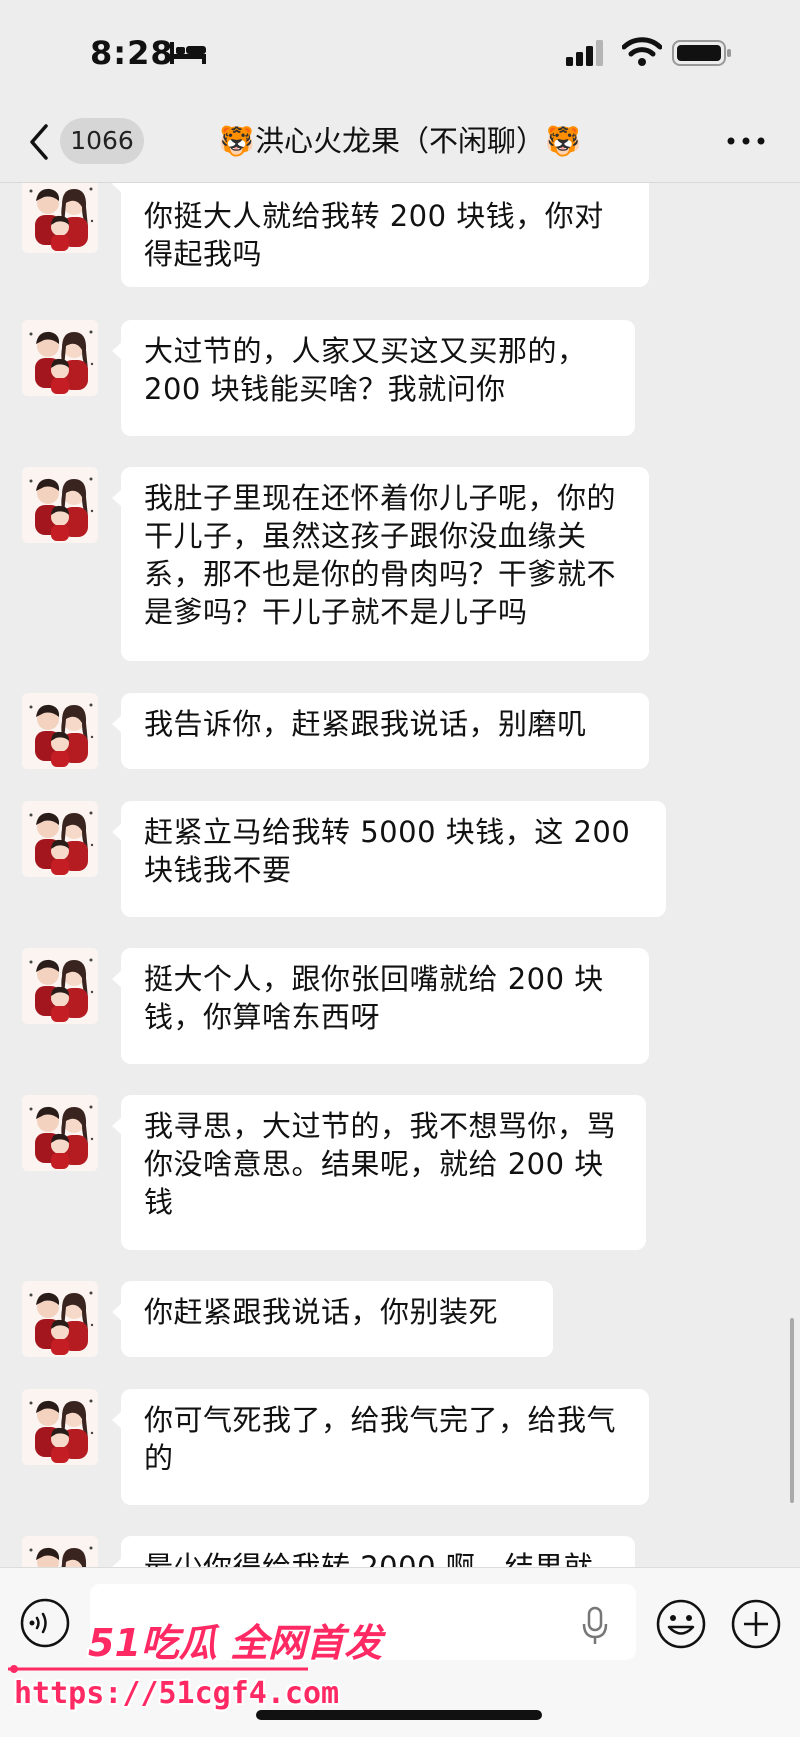 The image size is (800, 1737). I want to click on wifi-icon, so click(642, 51).